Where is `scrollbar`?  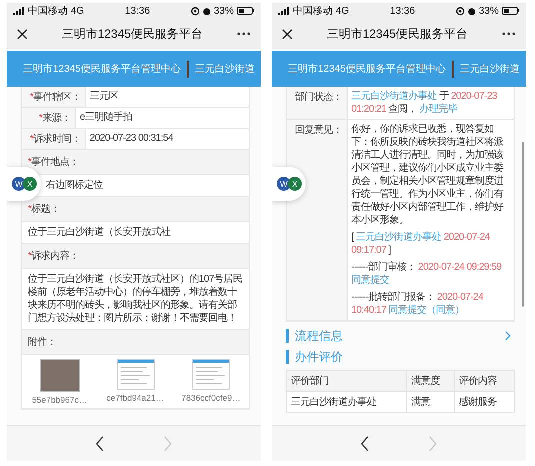 scrollbar is located at coordinates (523, 224).